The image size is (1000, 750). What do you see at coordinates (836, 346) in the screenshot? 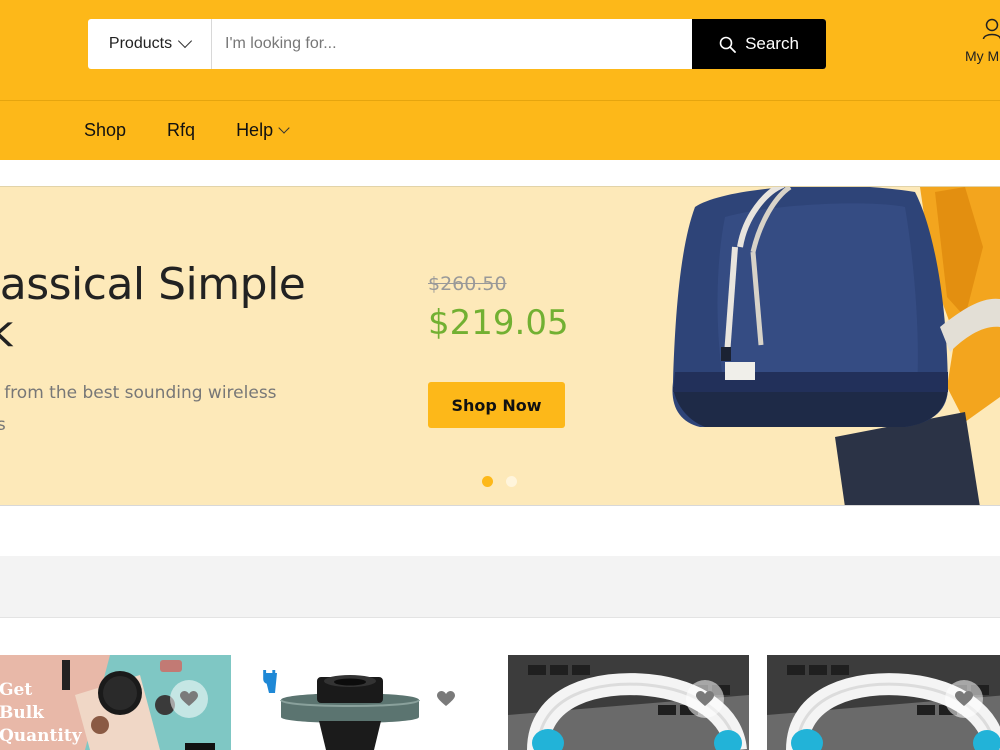
I see `backpack-image` at bounding box center [836, 346].